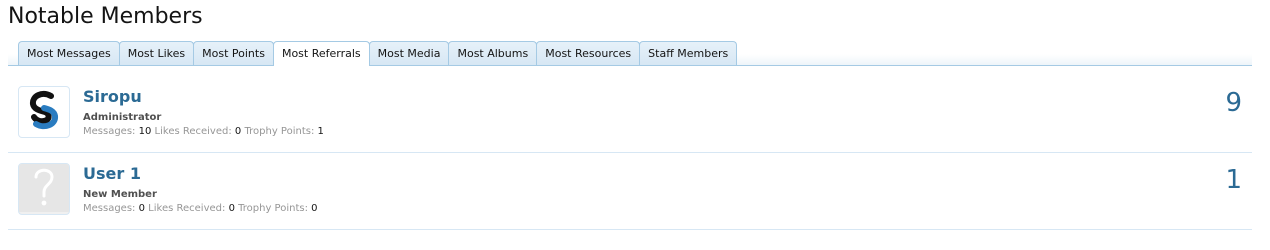  I want to click on referral-count: 1, so click(1233, 180).